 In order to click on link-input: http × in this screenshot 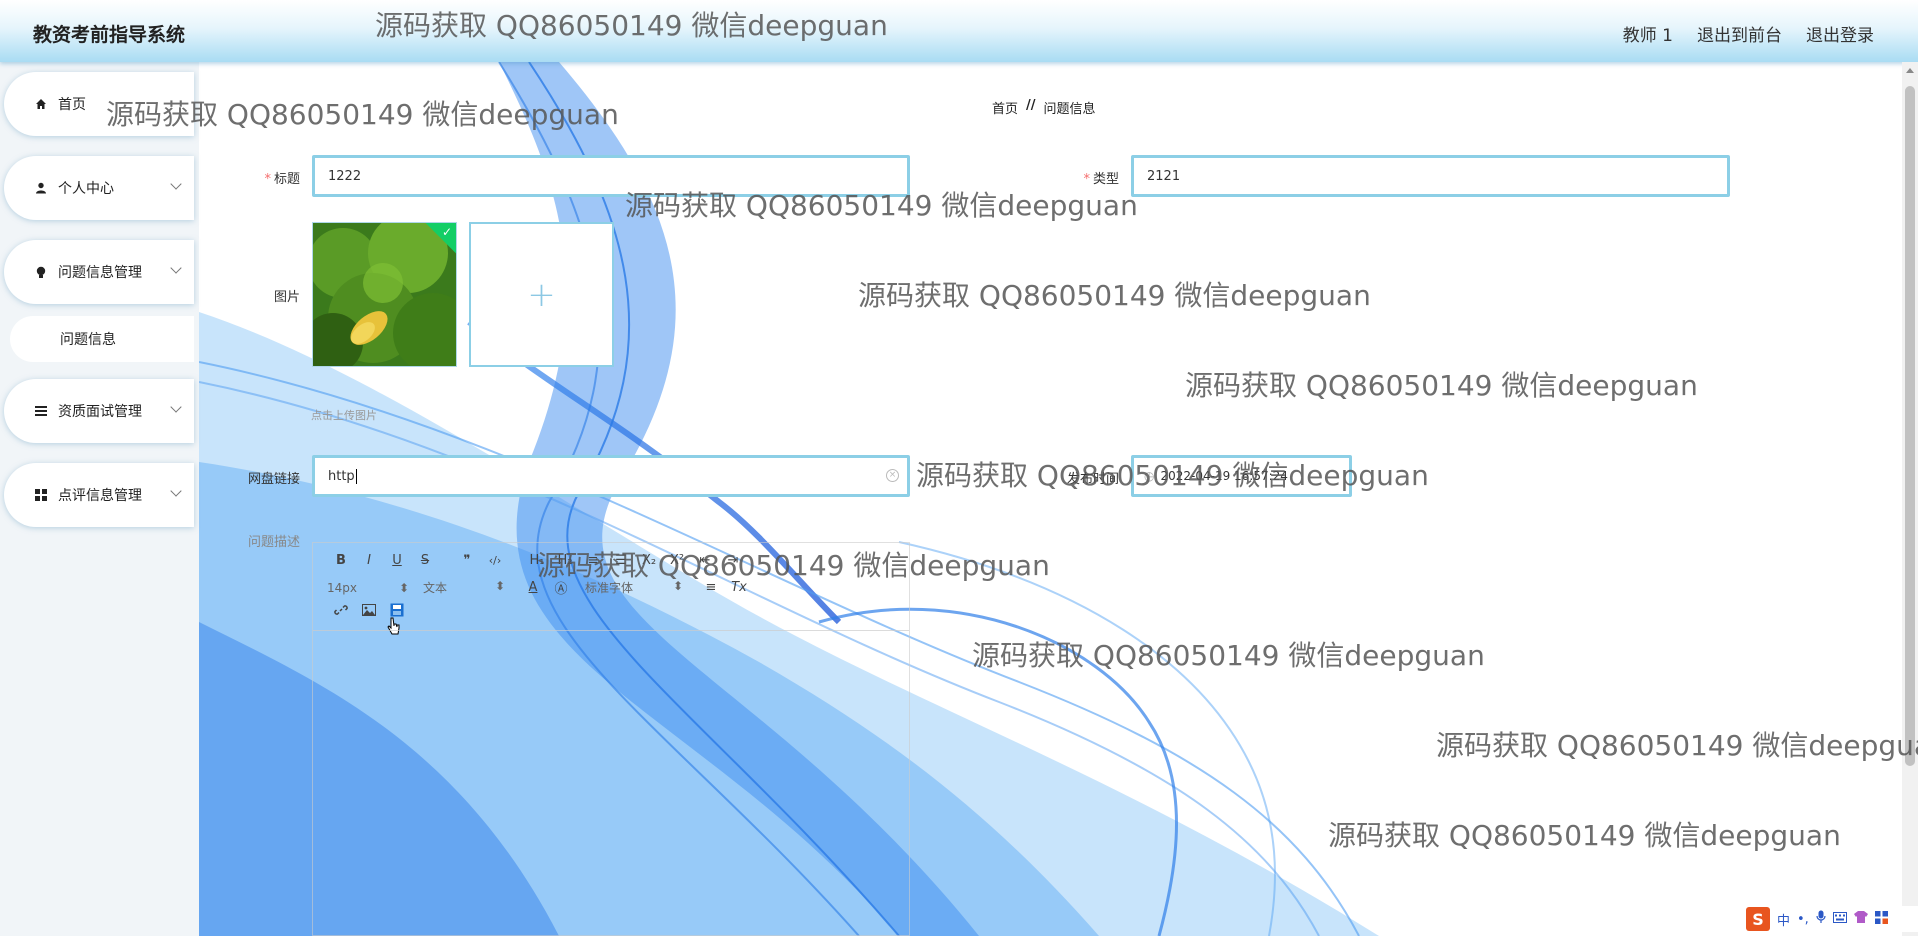, I will do `click(611, 476)`.